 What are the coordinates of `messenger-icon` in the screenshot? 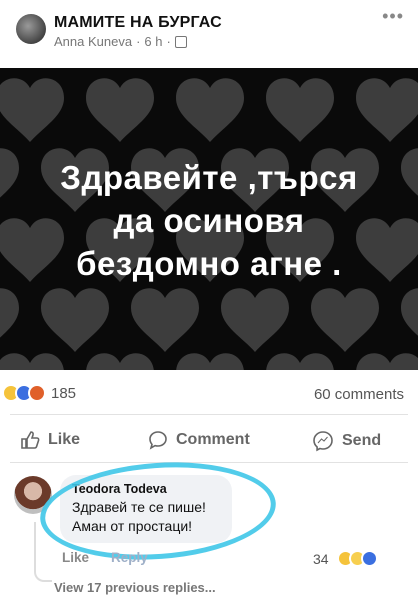 It's located at (323, 441).